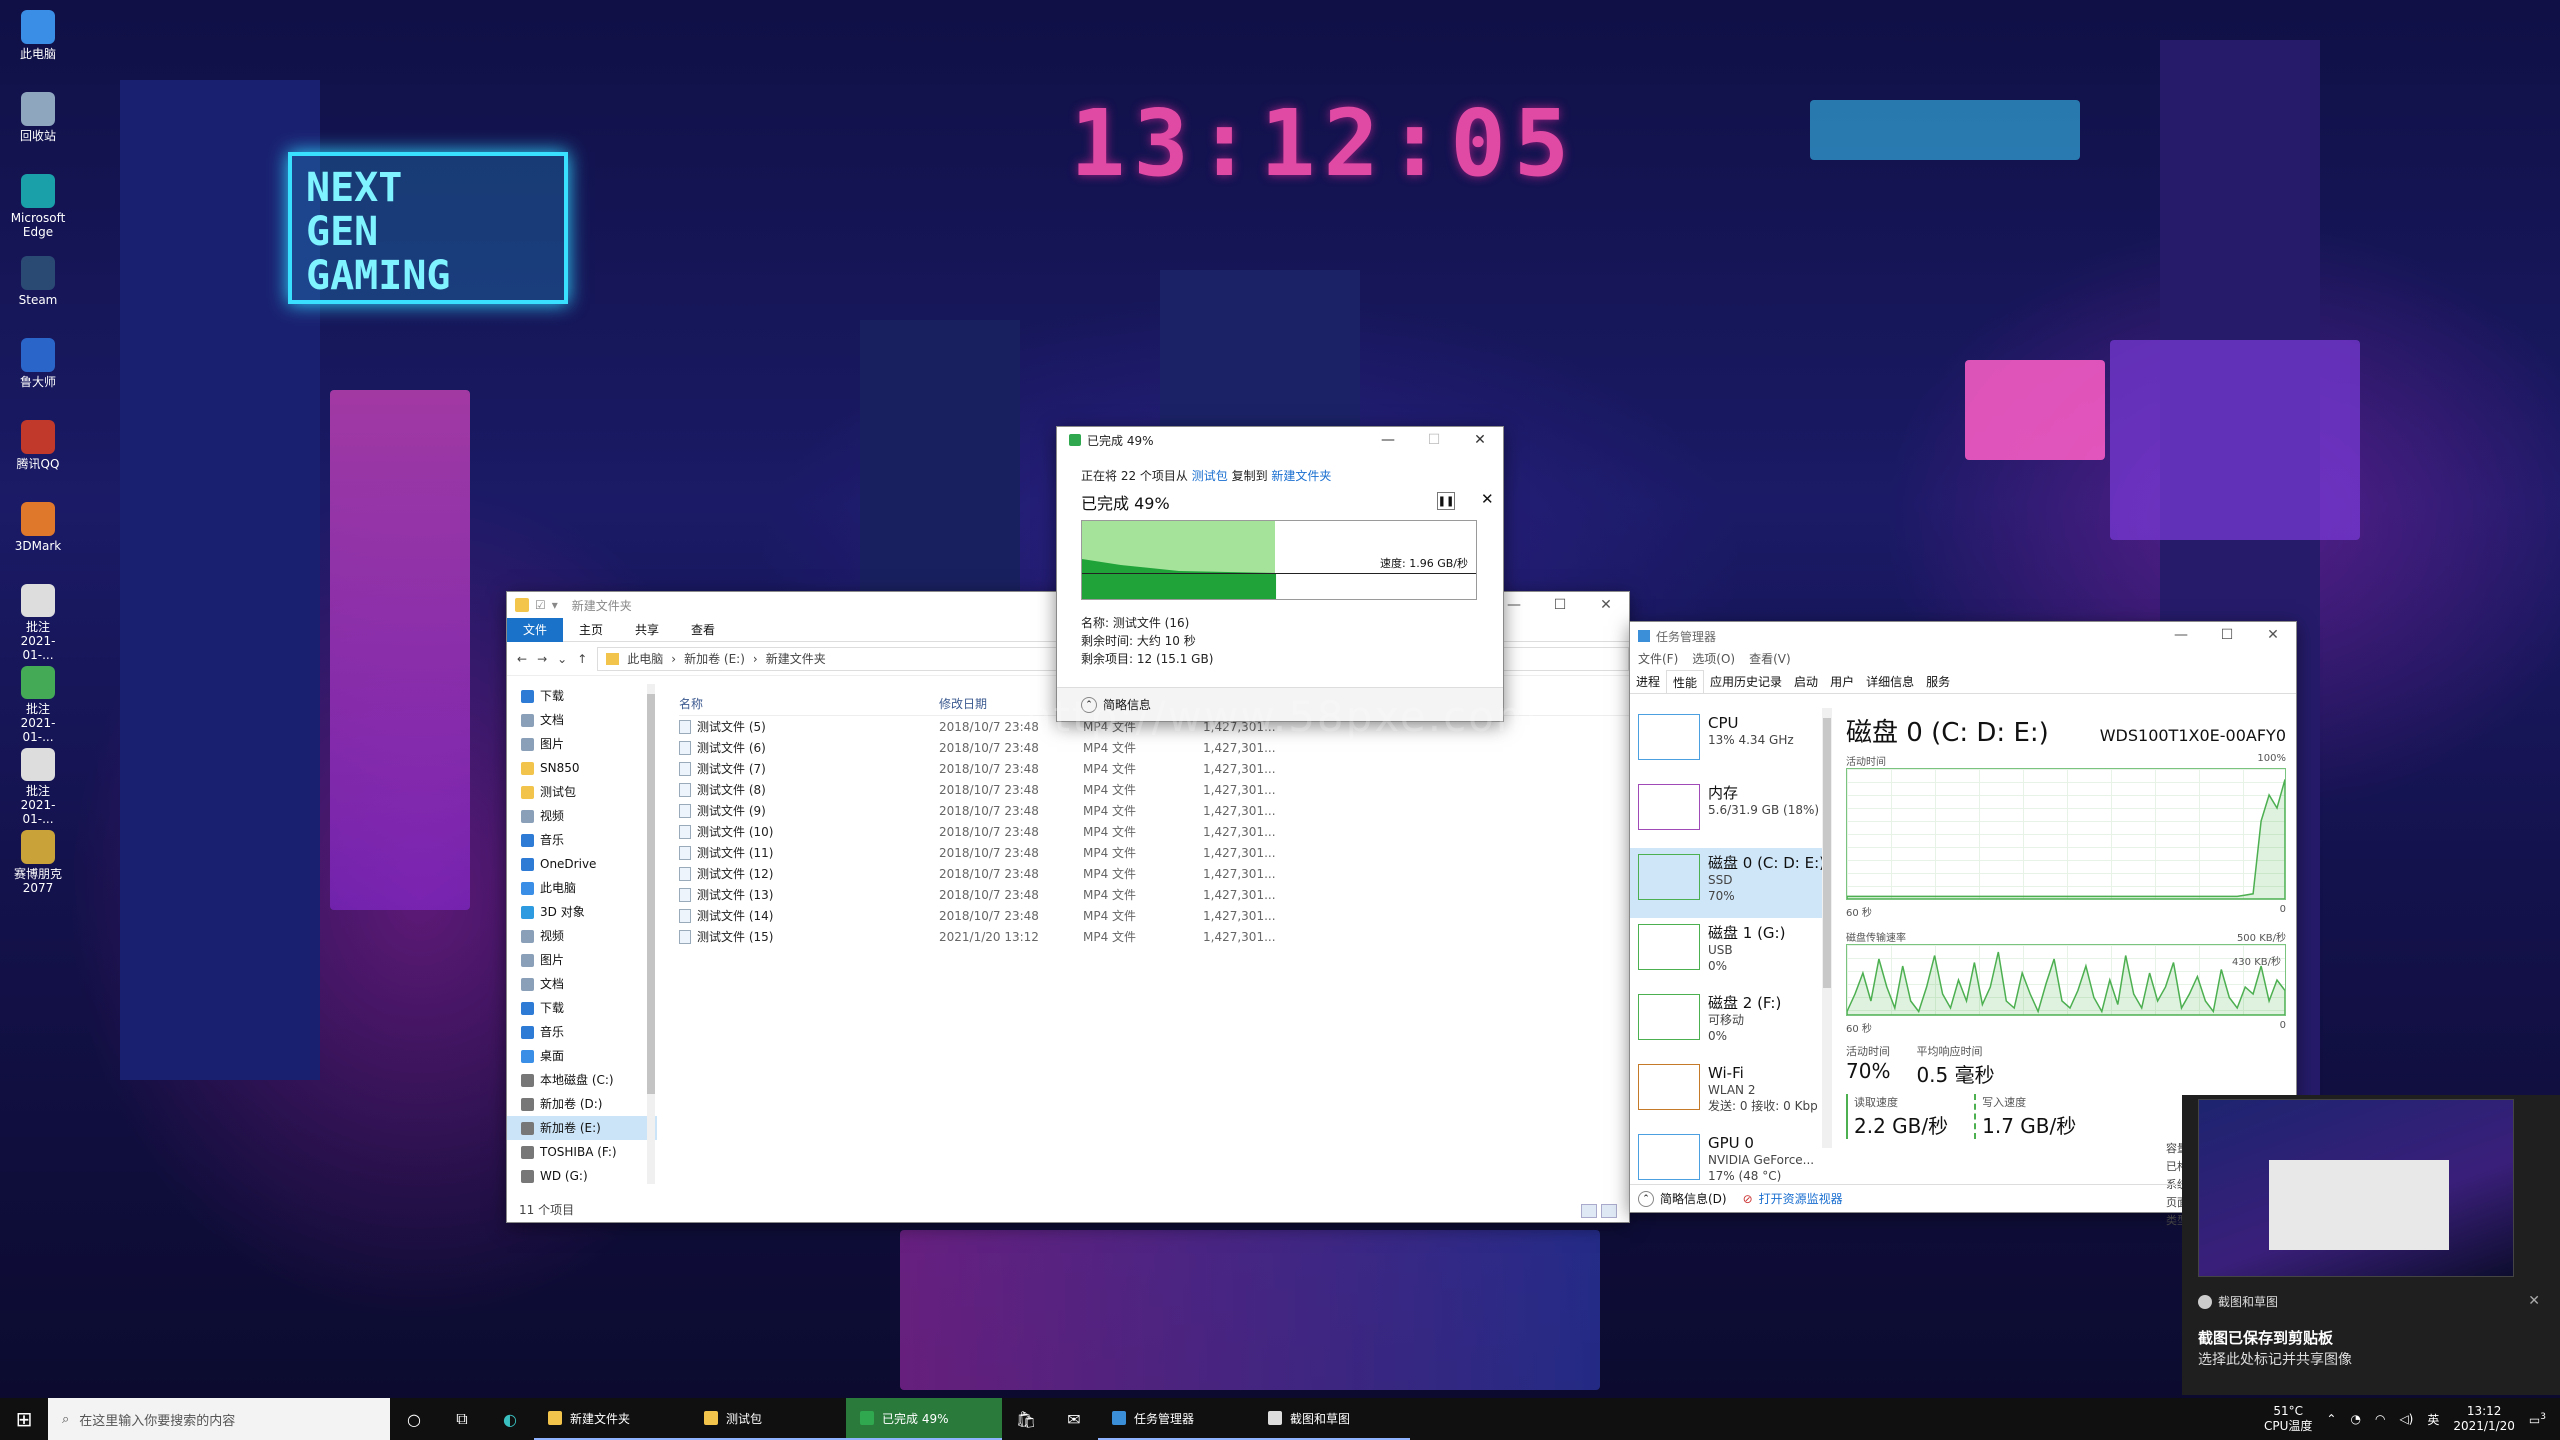 This screenshot has width=2560, height=1440. What do you see at coordinates (2406, 1419) in the screenshot?
I see `volume-icon: ◁)` at bounding box center [2406, 1419].